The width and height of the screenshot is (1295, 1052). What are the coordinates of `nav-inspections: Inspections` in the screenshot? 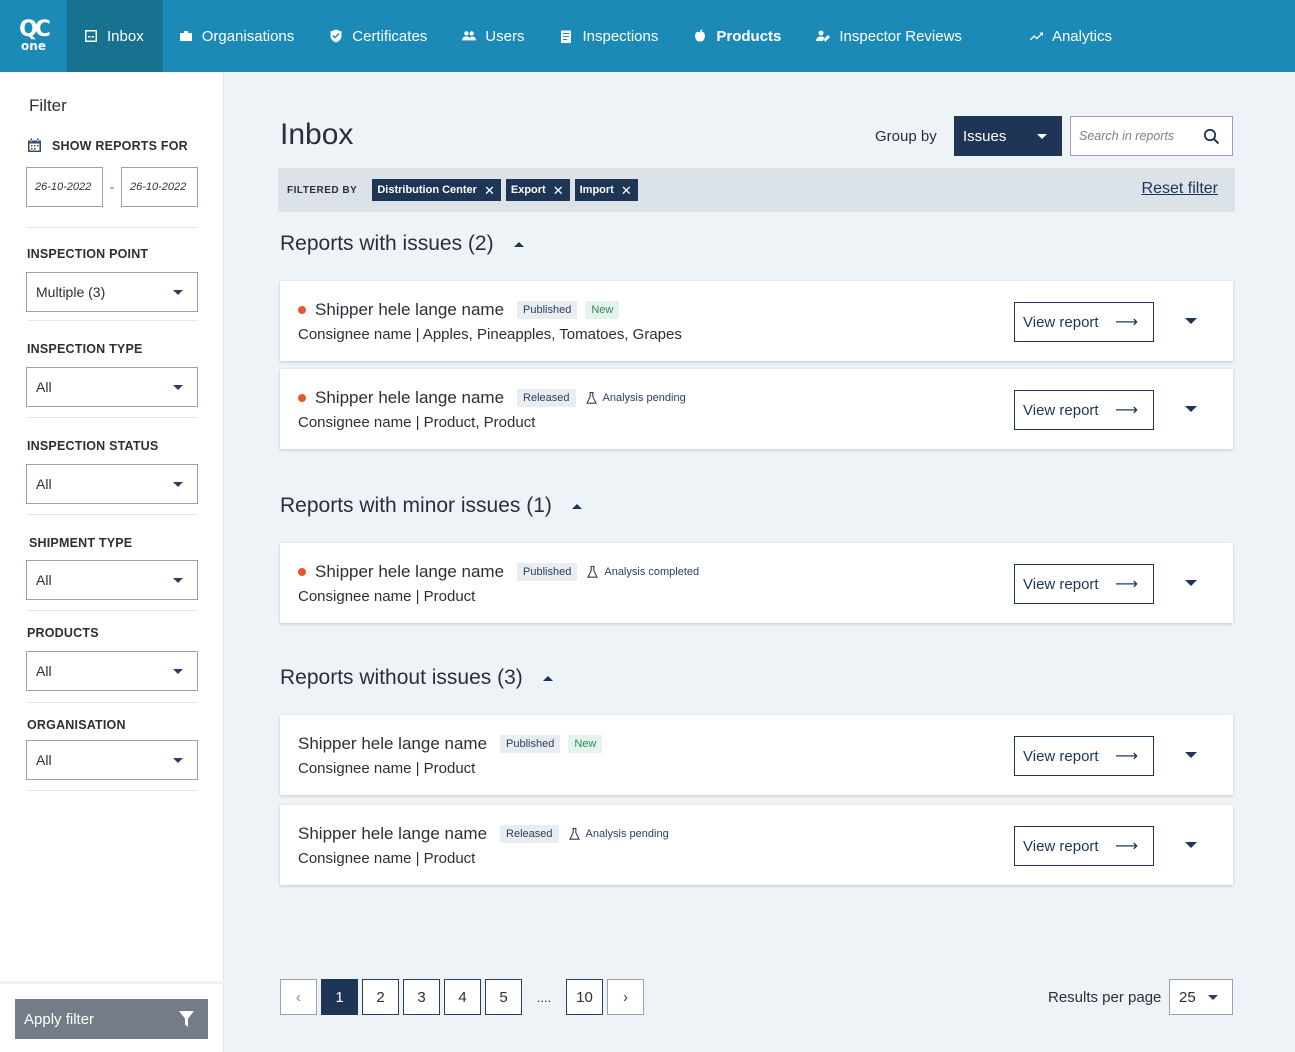 It's located at (610, 36).